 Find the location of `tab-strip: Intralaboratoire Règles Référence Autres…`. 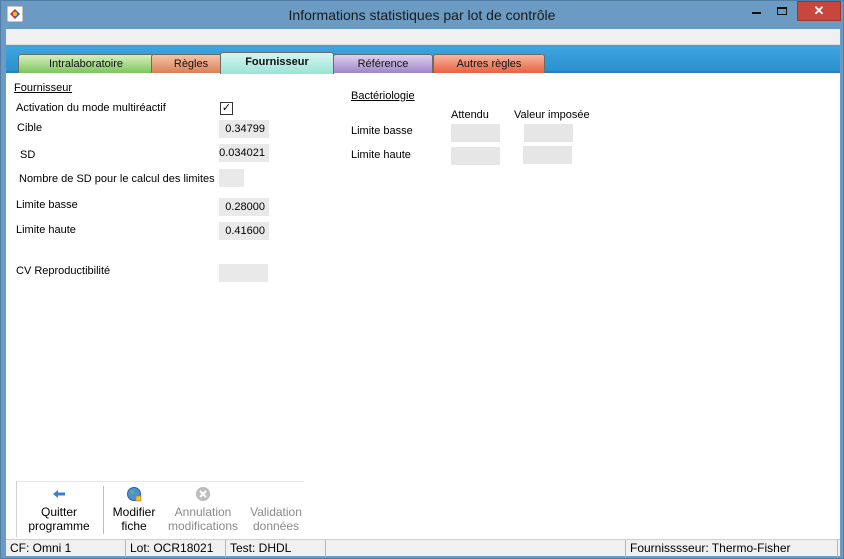

tab-strip: Intralaboratoire Règles Référence Autres… is located at coordinates (423, 59).